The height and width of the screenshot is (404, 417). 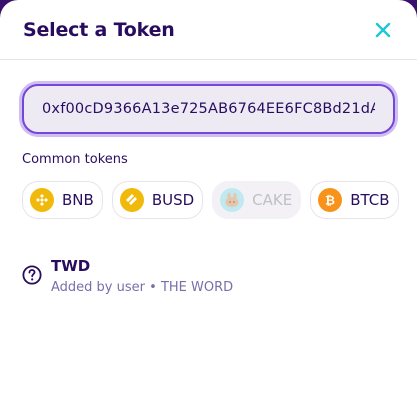 What do you see at coordinates (197, 287) in the screenshot?
I see `token-name: THE WORD` at bounding box center [197, 287].